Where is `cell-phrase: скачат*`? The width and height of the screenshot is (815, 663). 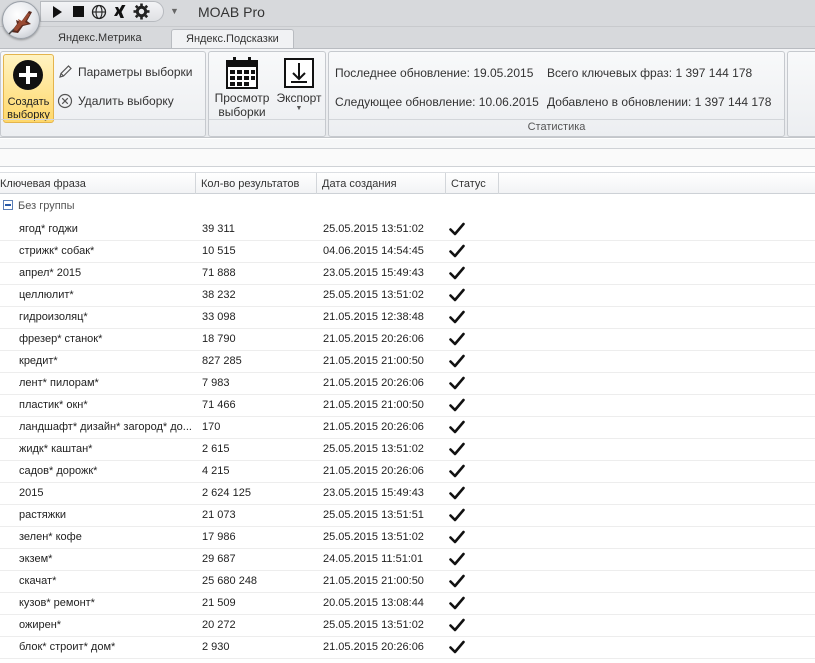
cell-phrase: скачат* is located at coordinates (38, 581).